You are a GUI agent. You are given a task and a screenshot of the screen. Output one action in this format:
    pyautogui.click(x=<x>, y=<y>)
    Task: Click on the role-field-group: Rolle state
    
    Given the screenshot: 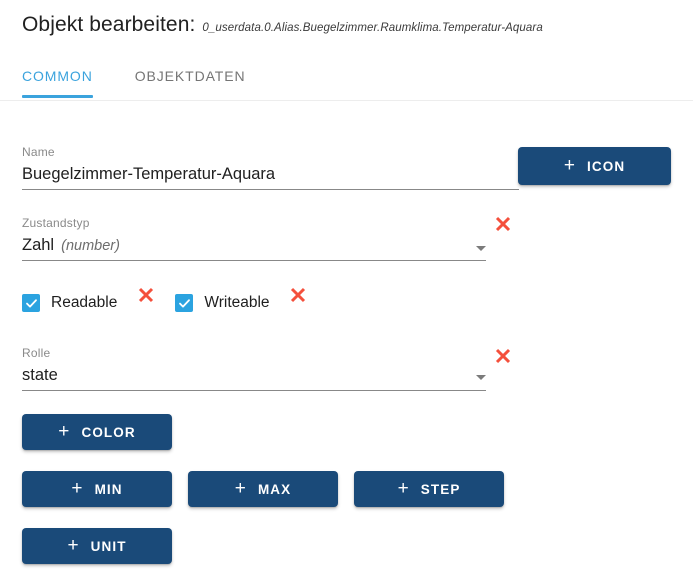 What is the action you would take?
    pyautogui.click(x=254, y=368)
    